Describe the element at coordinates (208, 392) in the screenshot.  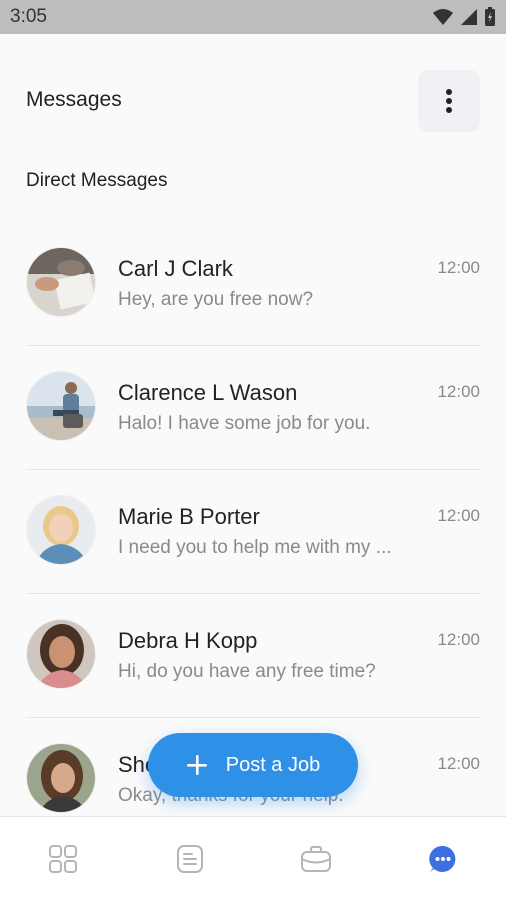
I see `contact-name: Clarence L Wason` at that location.